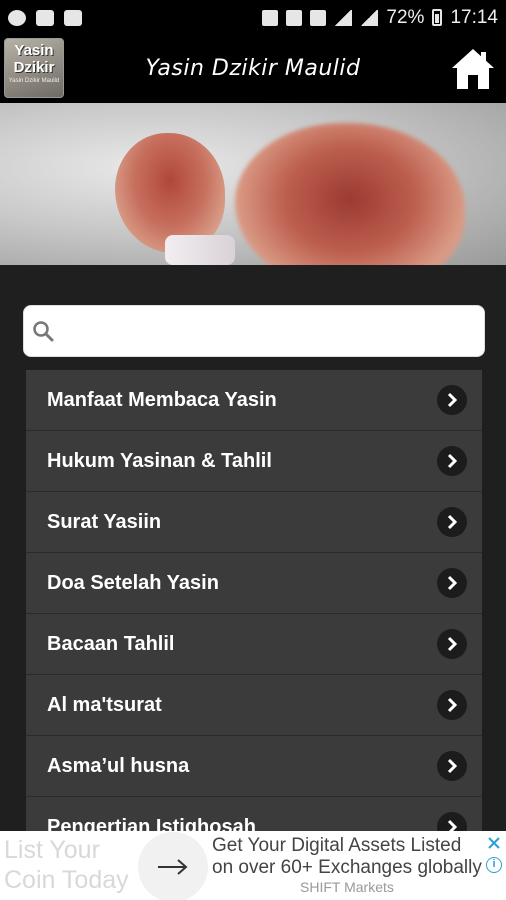 This screenshot has height=900, width=506. I want to click on menu-item-label: Bacaan Tahlil, so click(111, 643).